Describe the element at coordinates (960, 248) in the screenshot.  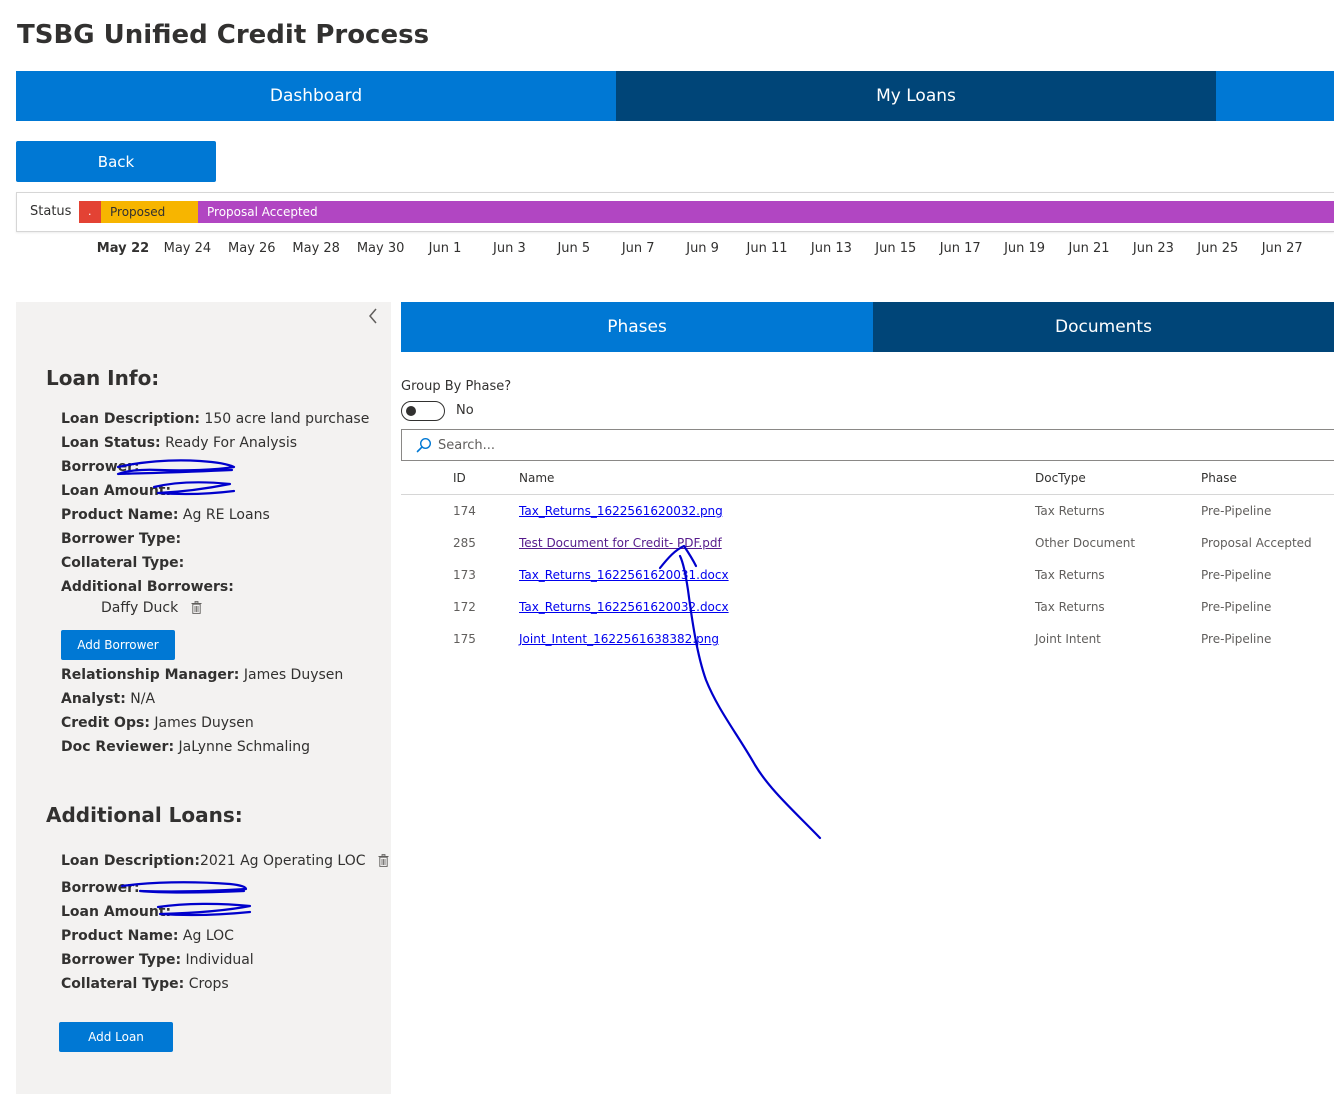
I see `timeline-date-tick: Jun 17` at that location.